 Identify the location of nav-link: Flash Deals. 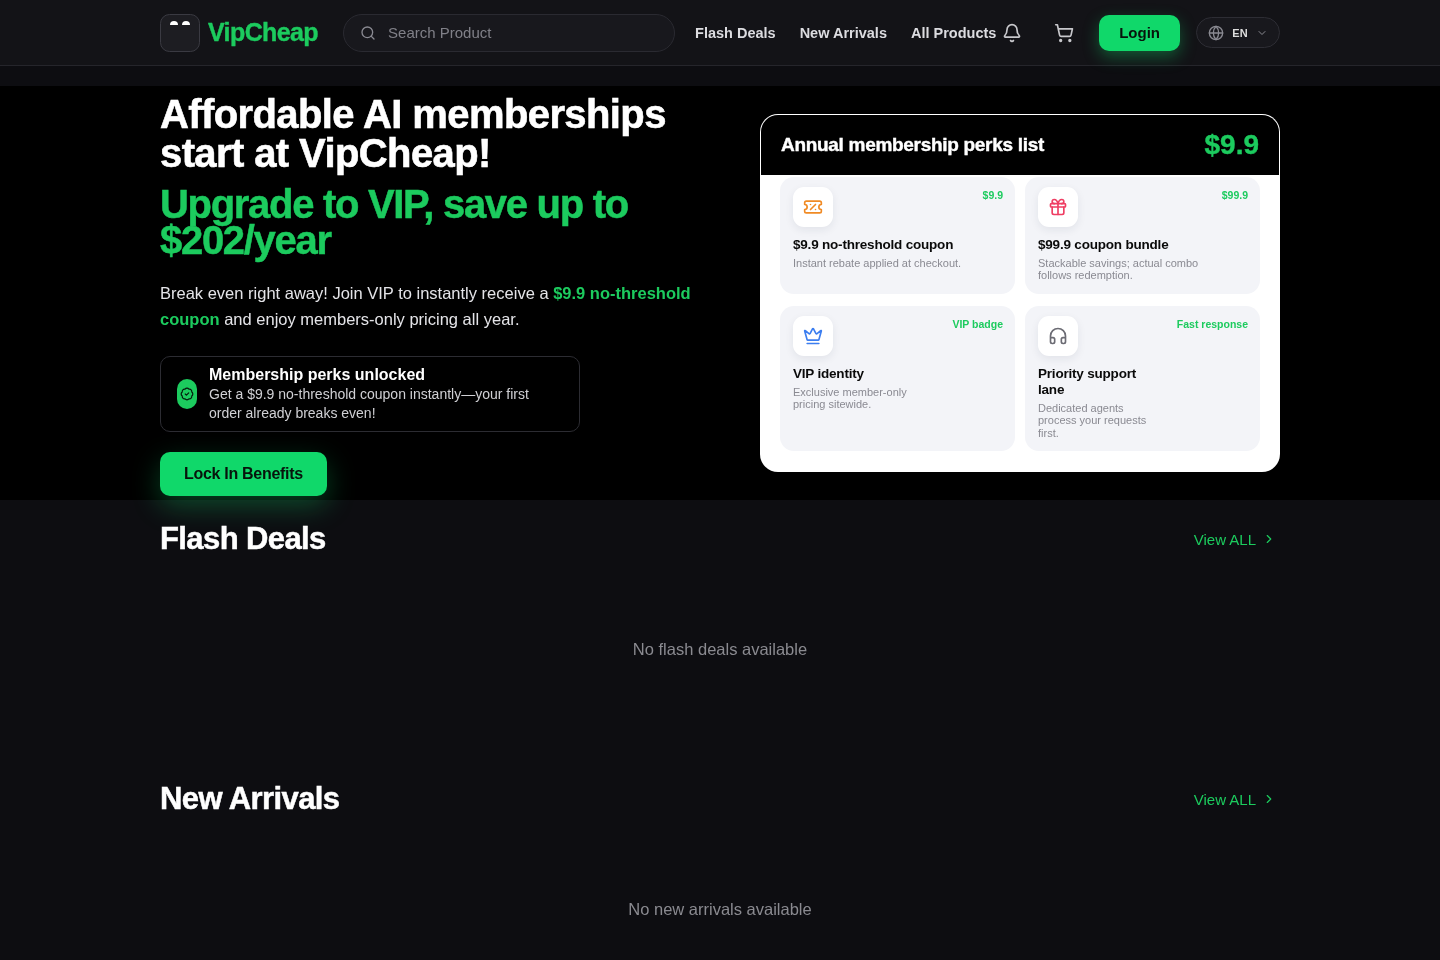
(735, 32).